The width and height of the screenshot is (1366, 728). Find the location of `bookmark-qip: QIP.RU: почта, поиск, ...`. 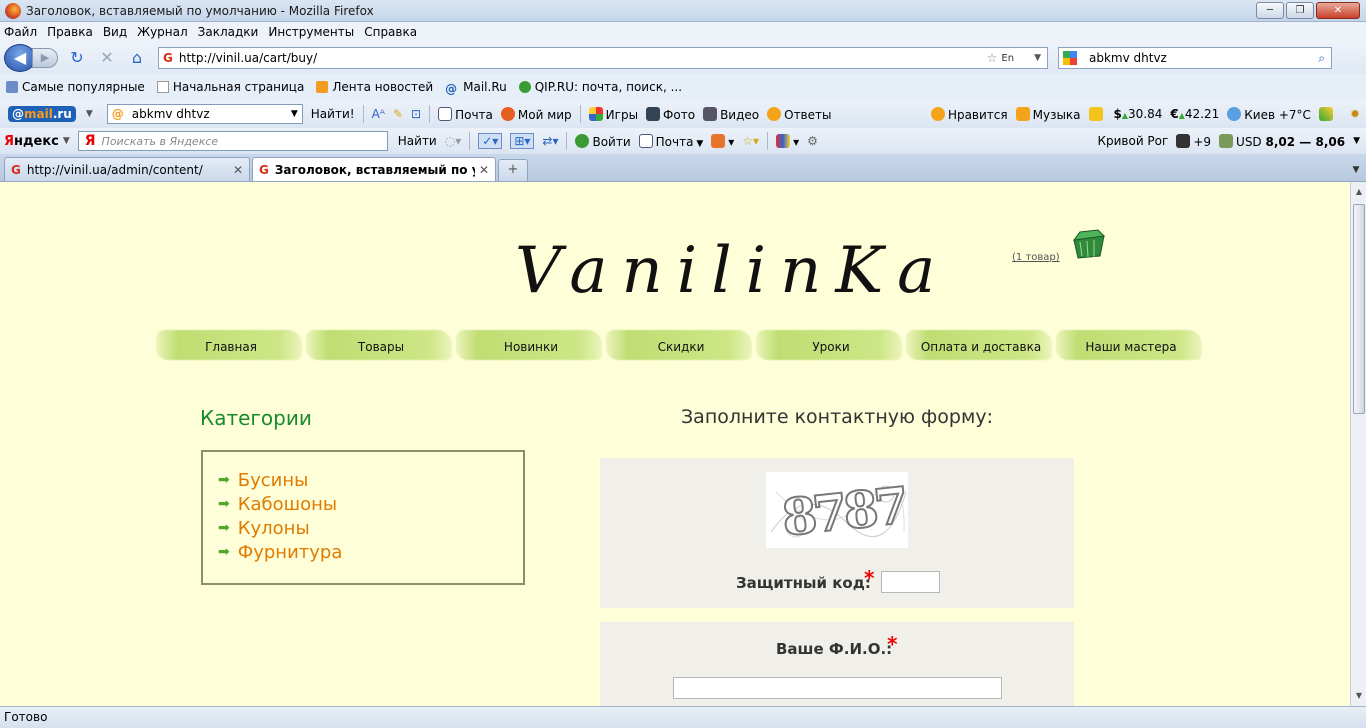

bookmark-qip: QIP.RU: почта, поиск, ... is located at coordinates (600, 87).